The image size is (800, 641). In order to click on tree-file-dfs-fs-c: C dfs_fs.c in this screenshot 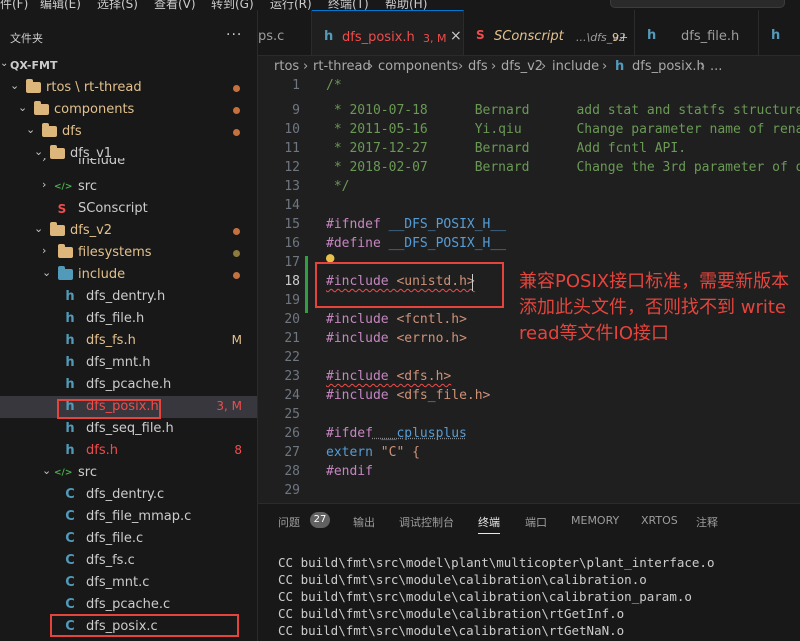, I will do `click(128, 561)`.